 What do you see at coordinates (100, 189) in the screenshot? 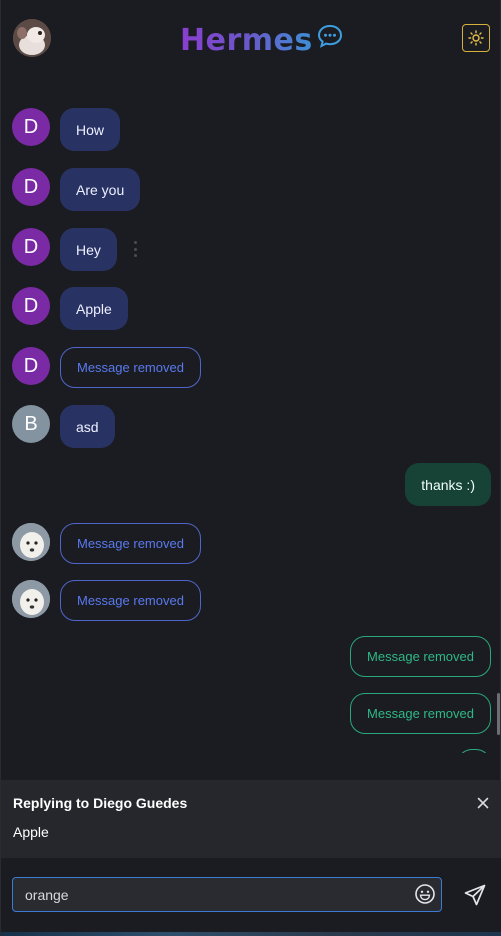
I see `message-bubble: Are you` at bounding box center [100, 189].